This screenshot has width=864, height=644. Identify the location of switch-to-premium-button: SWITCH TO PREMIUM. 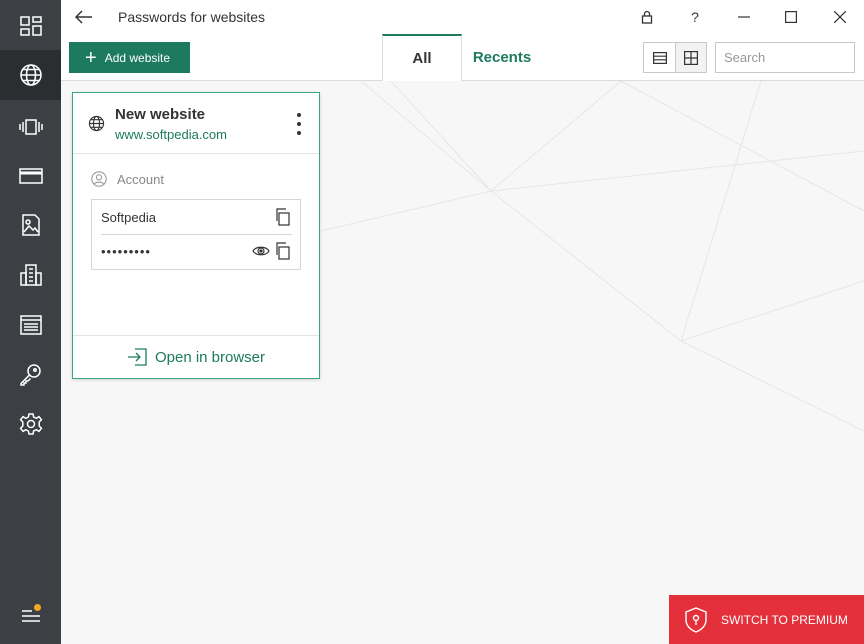
(766, 619).